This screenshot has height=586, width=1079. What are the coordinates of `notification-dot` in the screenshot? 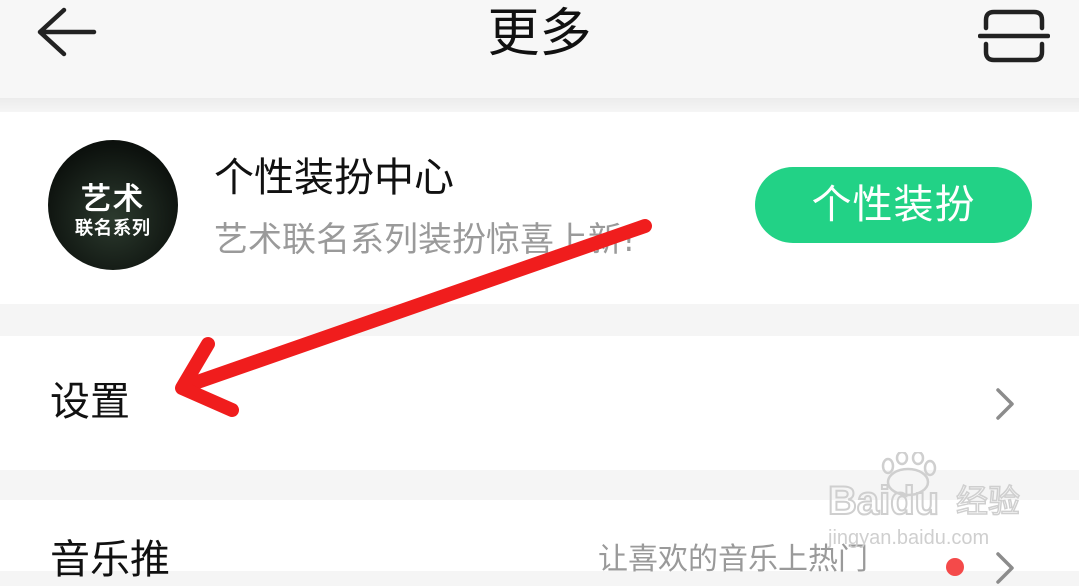 It's located at (955, 567).